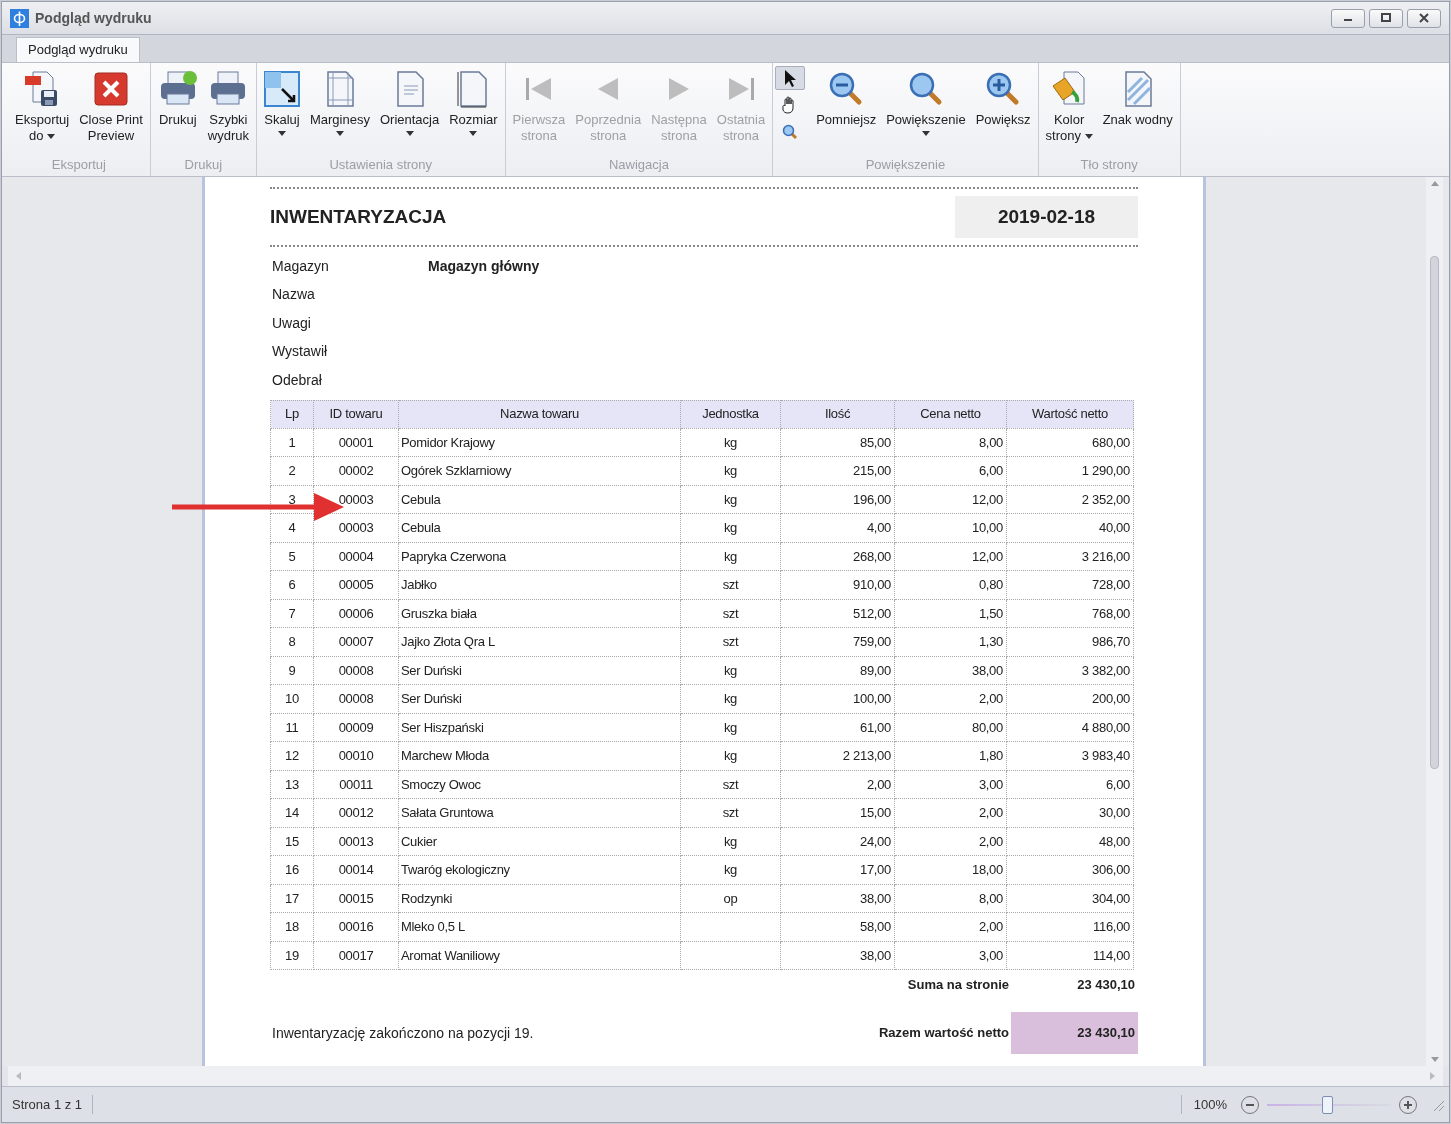 The width and height of the screenshot is (1451, 1124). What do you see at coordinates (1203, 1104) in the screenshot?
I see `zoom-level: 100%` at bounding box center [1203, 1104].